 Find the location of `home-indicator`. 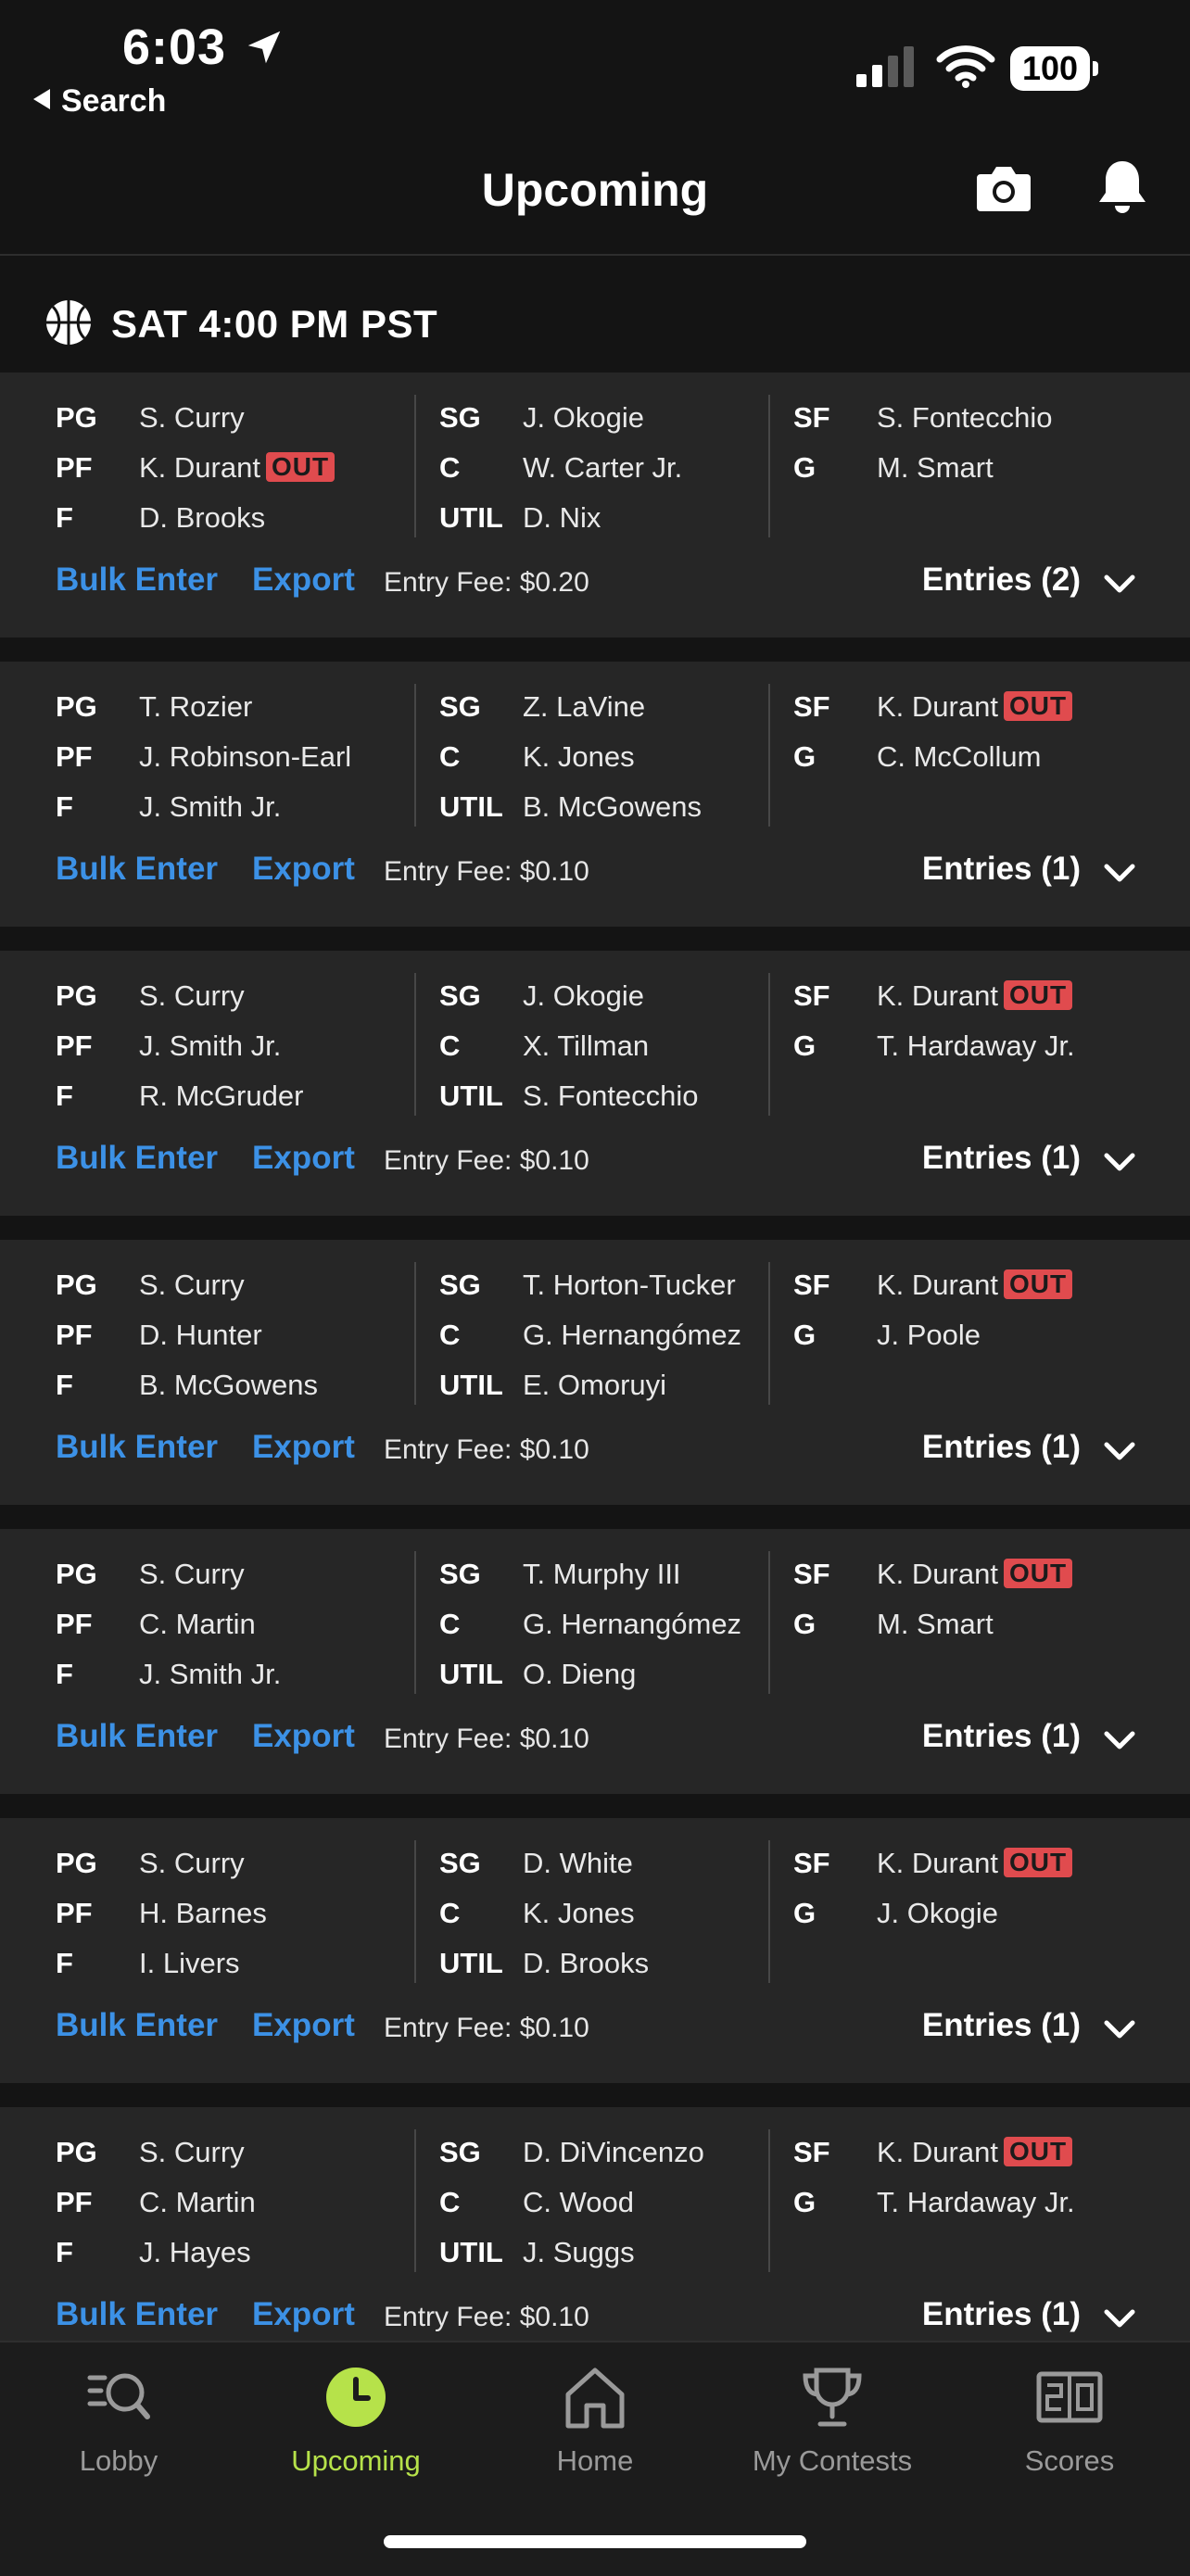

home-indicator is located at coordinates (595, 2541).